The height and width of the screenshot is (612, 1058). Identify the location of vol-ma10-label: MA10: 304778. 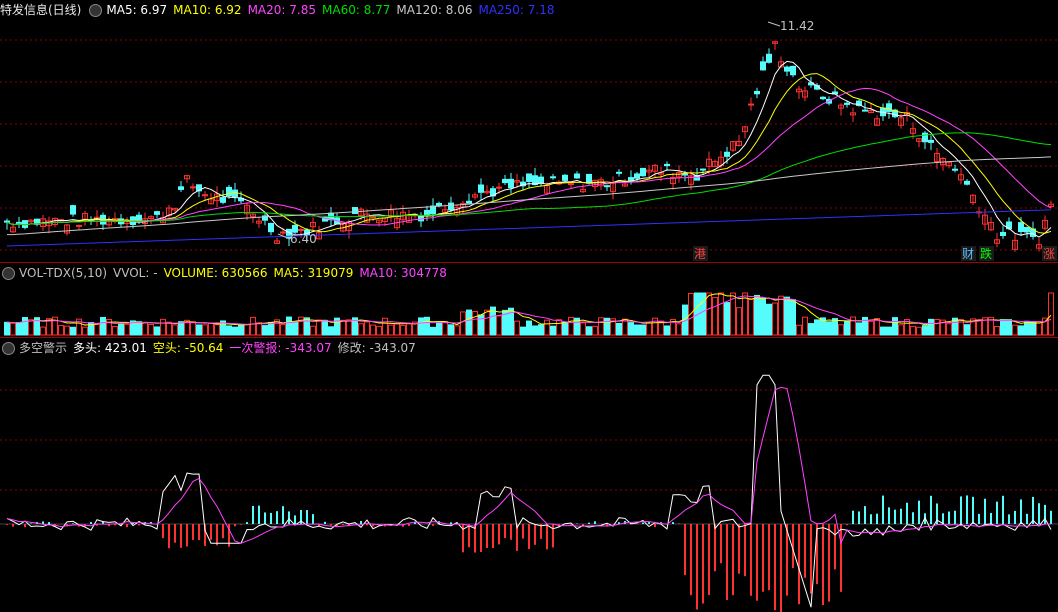
(403, 273).